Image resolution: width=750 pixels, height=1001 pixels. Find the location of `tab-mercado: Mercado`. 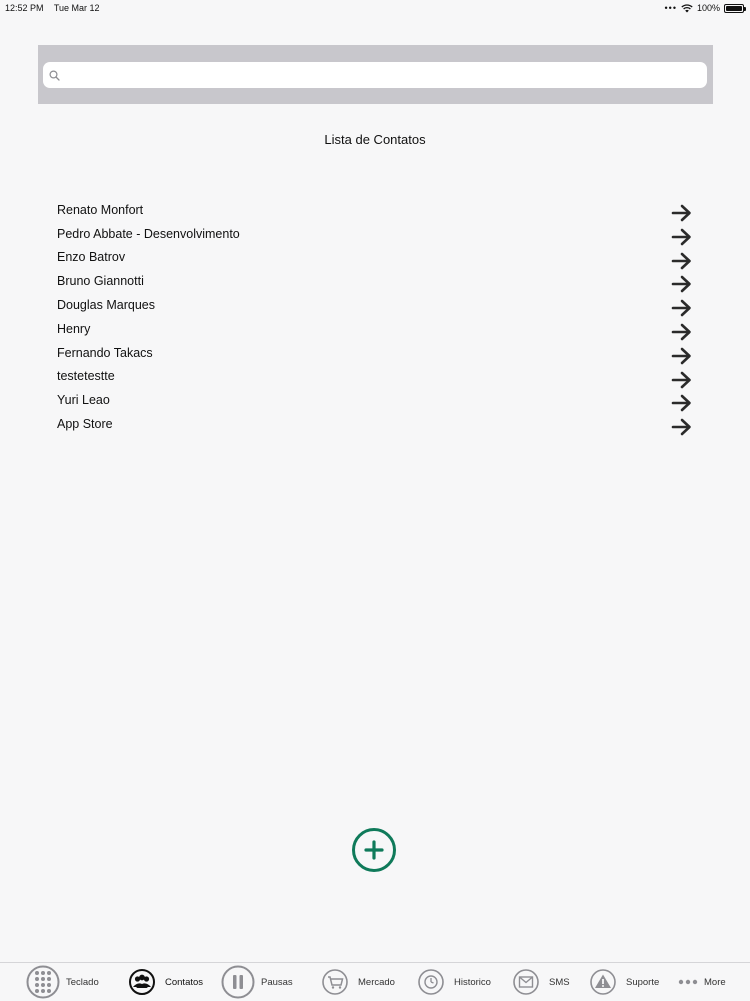

tab-mercado: Mercado is located at coordinates (356, 982).